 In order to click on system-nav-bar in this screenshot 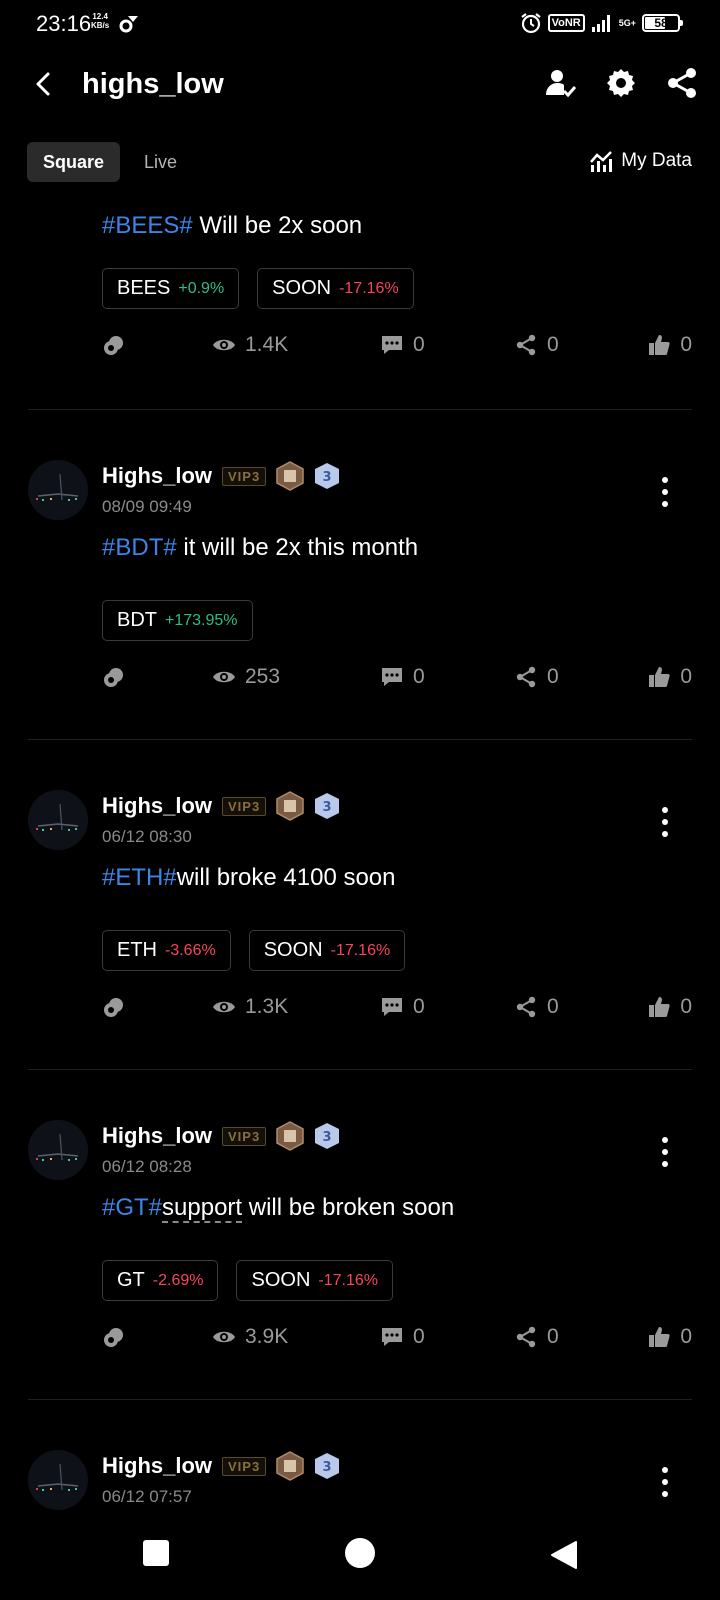, I will do `click(360, 1555)`.